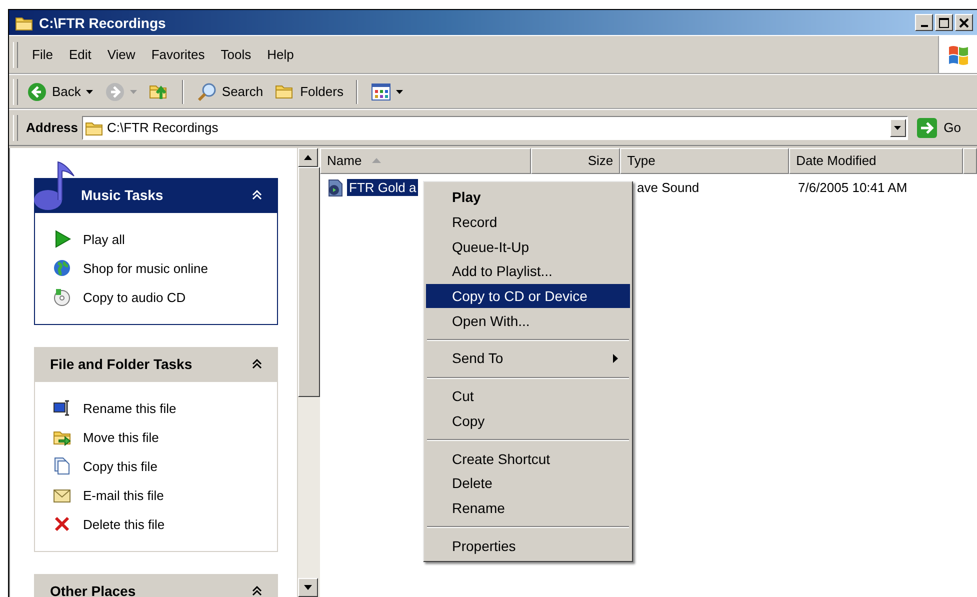  I want to click on delete-icon, so click(62, 524).